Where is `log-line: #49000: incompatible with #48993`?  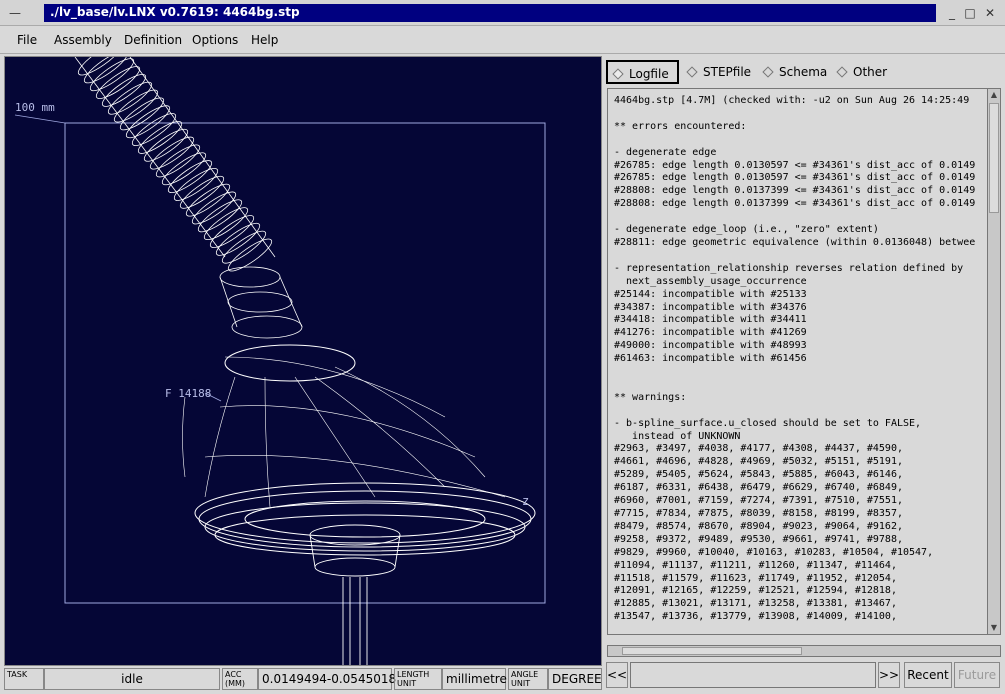 log-line: #49000: incompatible with #48993 is located at coordinates (710, 346).